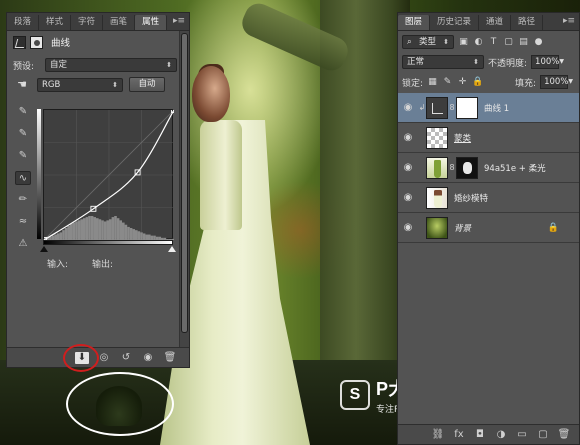  I want to click on sample-highlights-icon: ✎, so click(23, 156).